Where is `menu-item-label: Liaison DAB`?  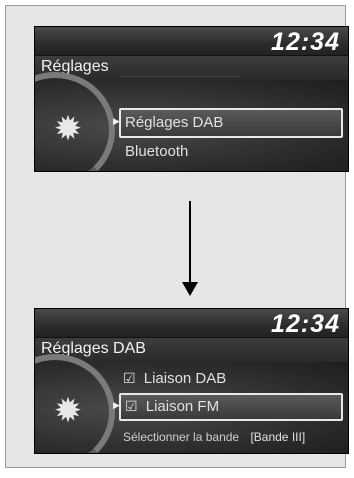
menu-item-label: Liaison DAB is located at coordinates (185, 378).